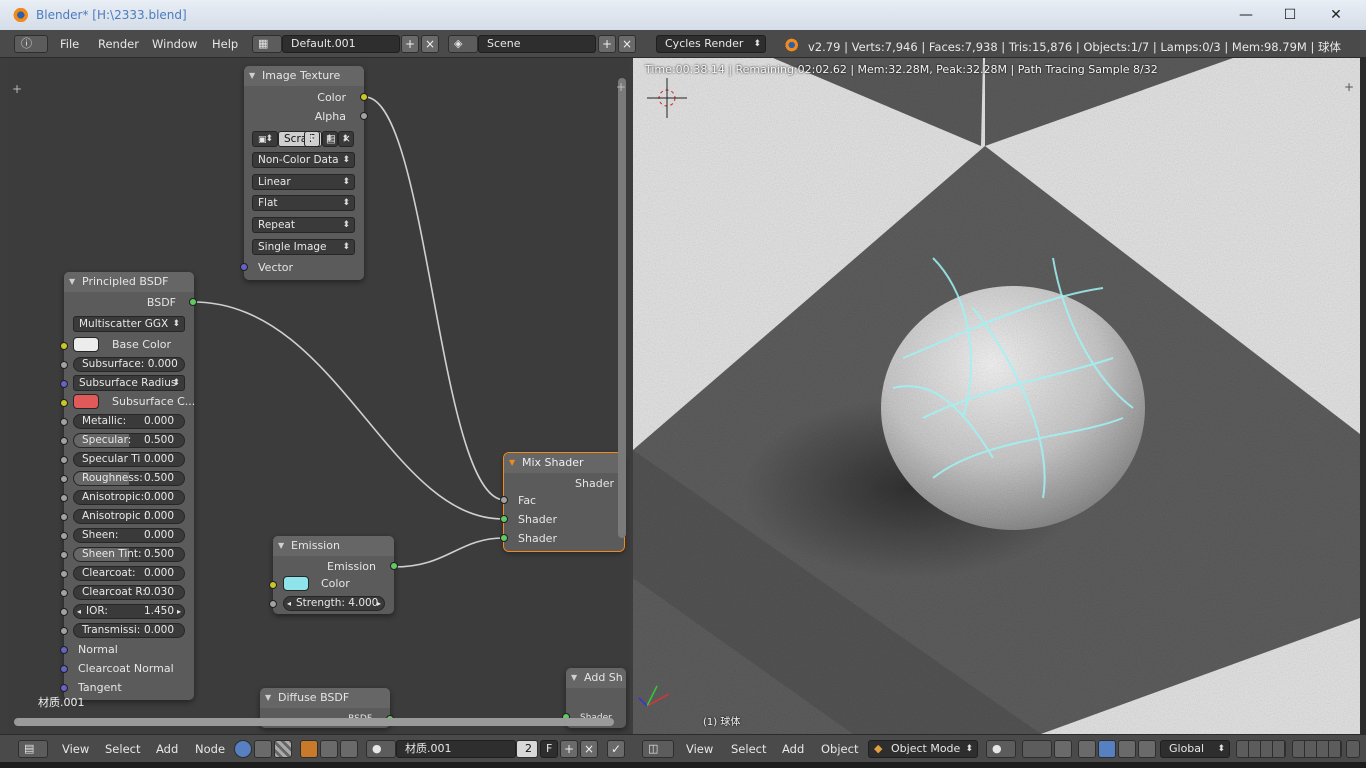 This screenshot has width=1366, height=768. Describe the element at coordinates (1195, 749) in the screenshot. I see `transform-orientation-select: Global ⬍` at that location.